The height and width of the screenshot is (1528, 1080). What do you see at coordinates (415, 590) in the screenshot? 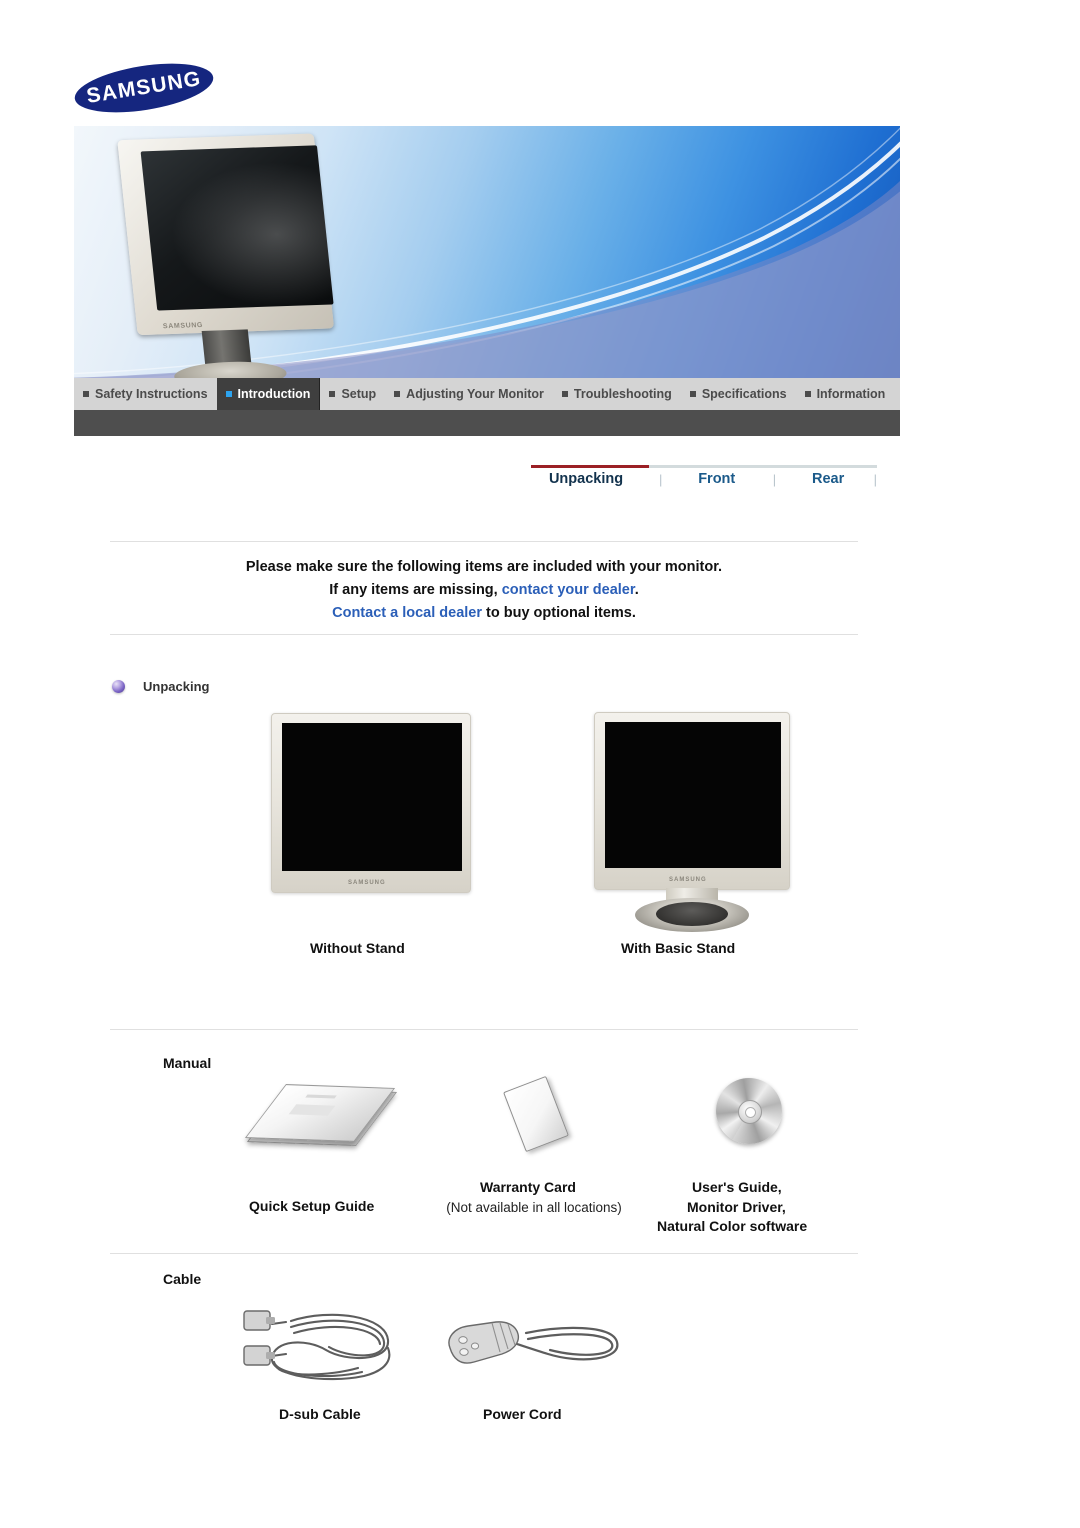
I see `intro-line-2-prefix: If any items are missing,` at bounding box center [415, 590].